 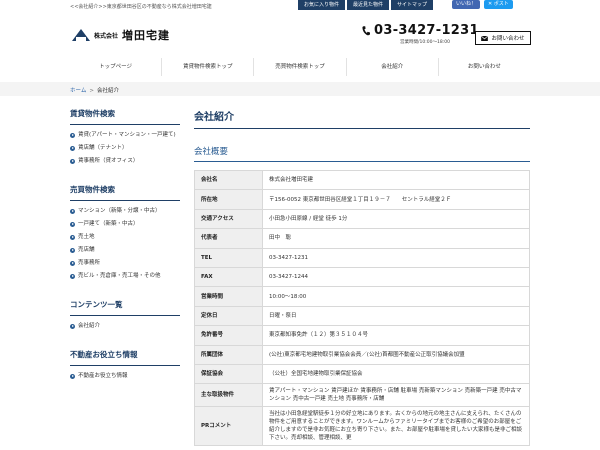 What do you see at coordinates (508, 39) in the screenshot?
I see `contact-button-label: お問い合わせ` at bounding box center [508, 39].